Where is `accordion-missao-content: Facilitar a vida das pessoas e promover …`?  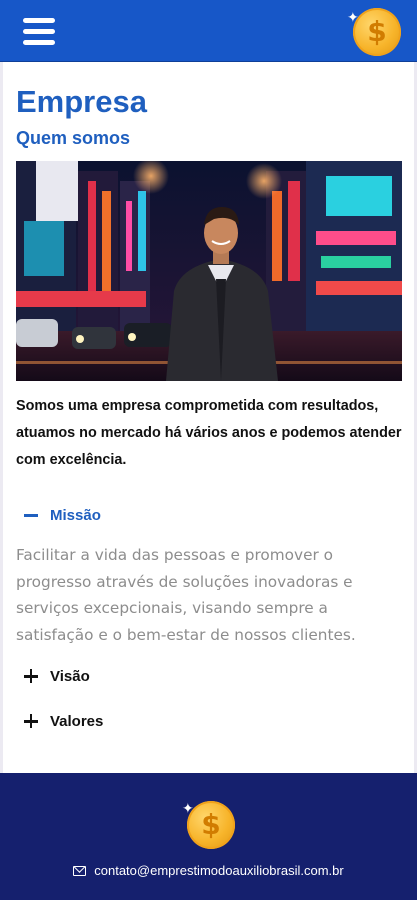
accordion-missao-content: Facilitar a vida das pessoas e promover … is located at coordinates (186, 595).